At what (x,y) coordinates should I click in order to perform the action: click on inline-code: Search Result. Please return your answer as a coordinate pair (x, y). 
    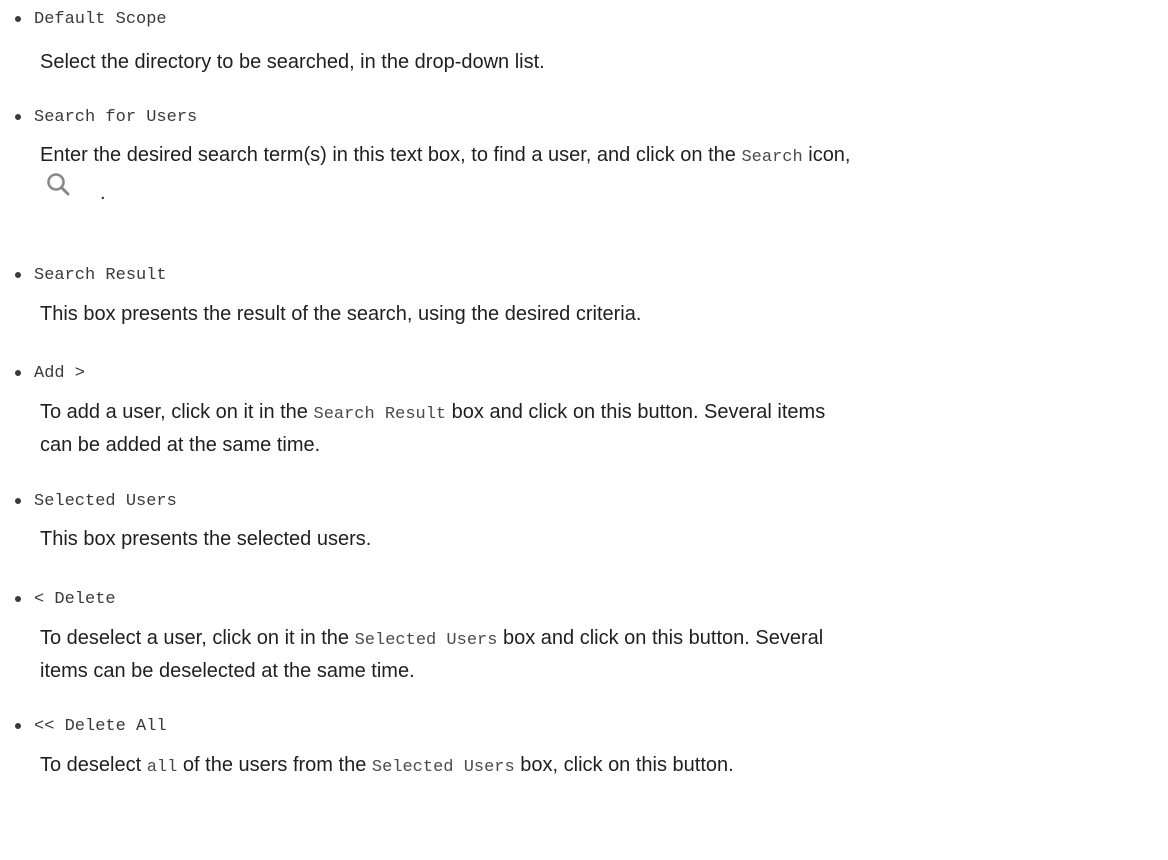
    Looking at the image, I should click on (380, 414).